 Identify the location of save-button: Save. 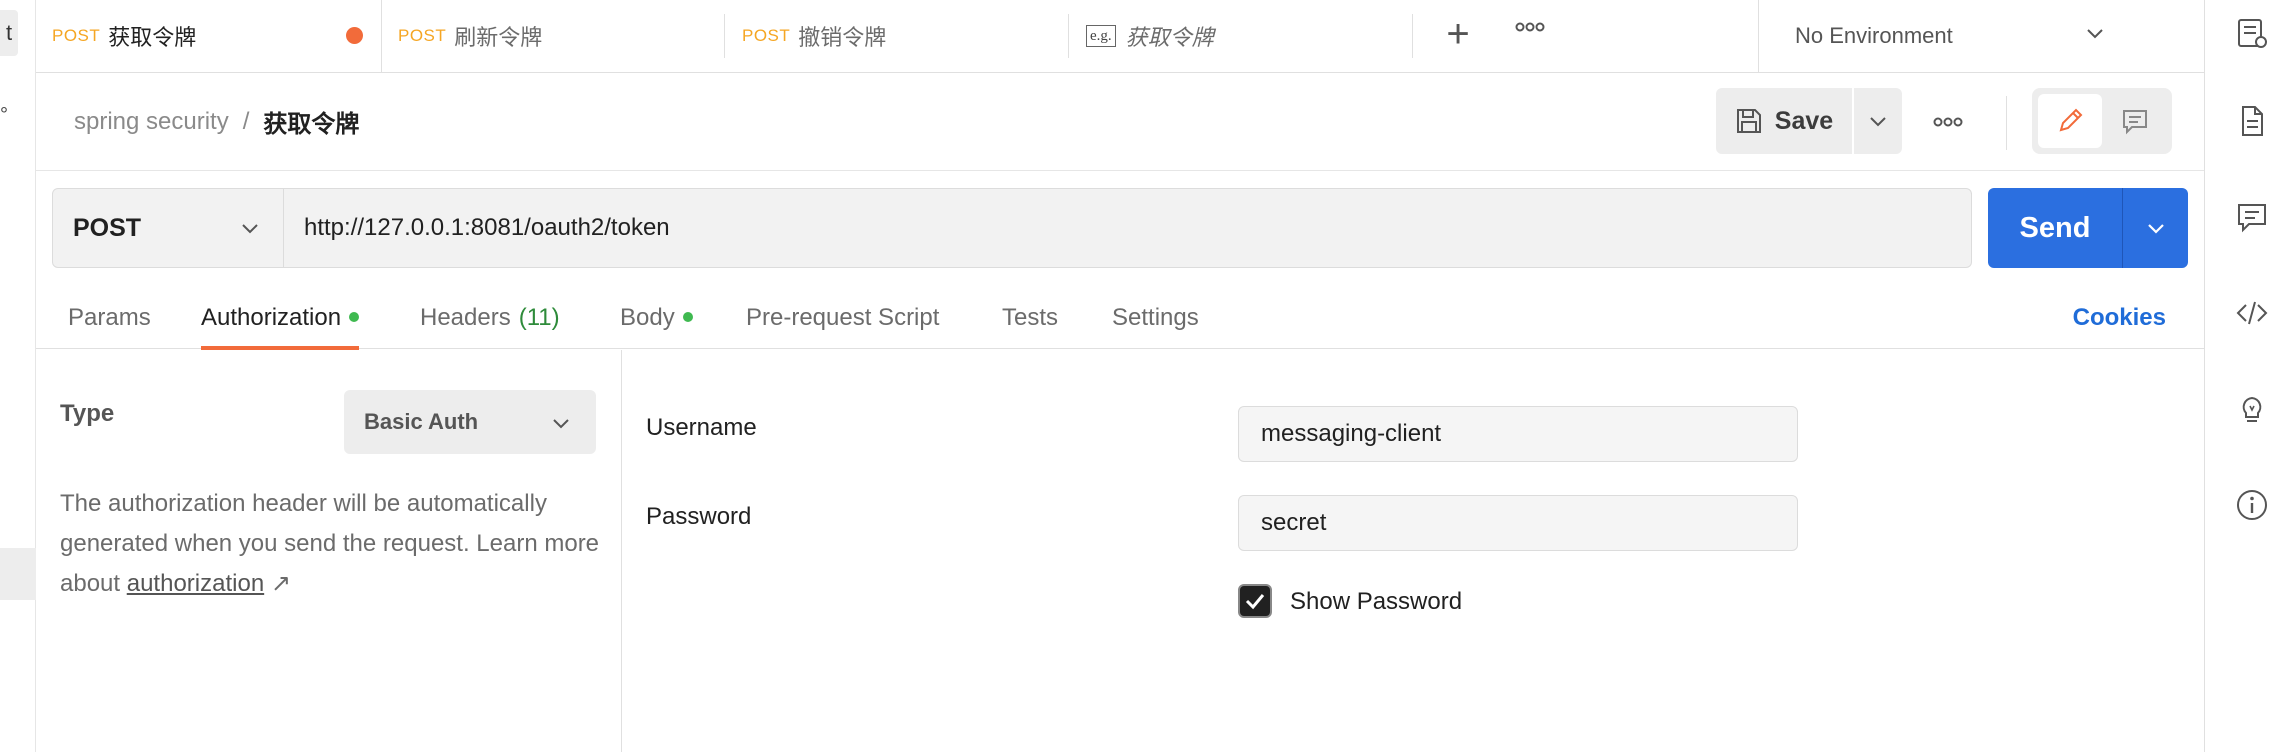
(1784, 121).